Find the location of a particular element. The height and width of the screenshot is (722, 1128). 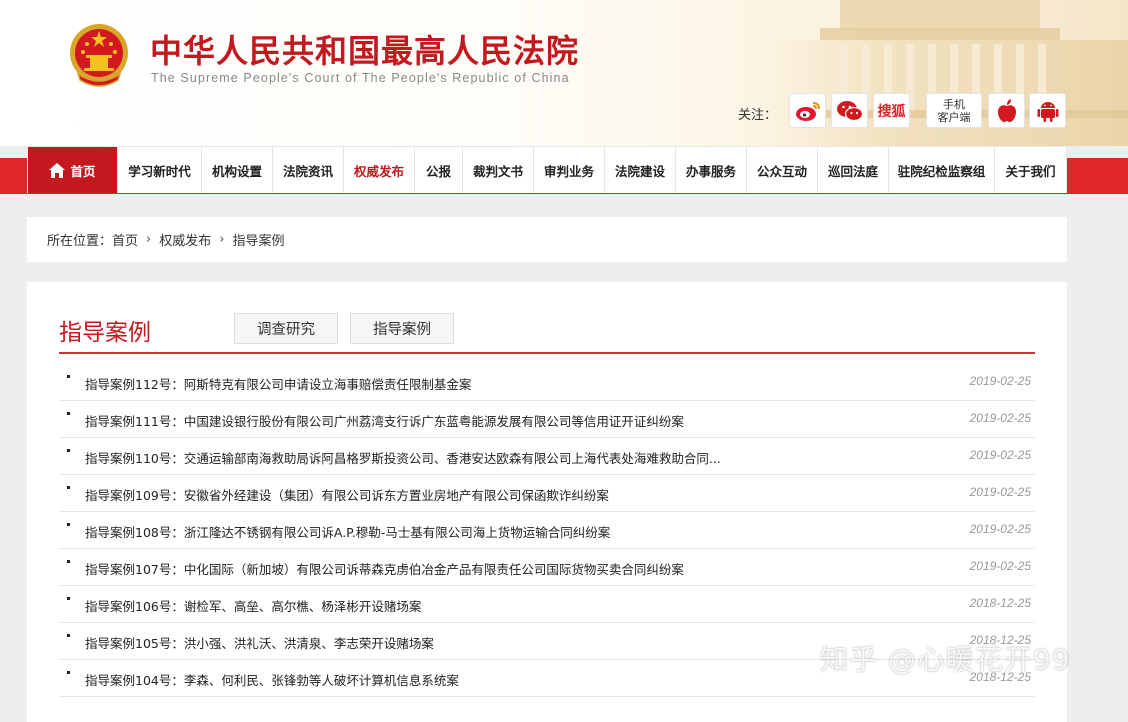

mobile-client-button: 手机 客户端 is located at coordinates (954, 110).